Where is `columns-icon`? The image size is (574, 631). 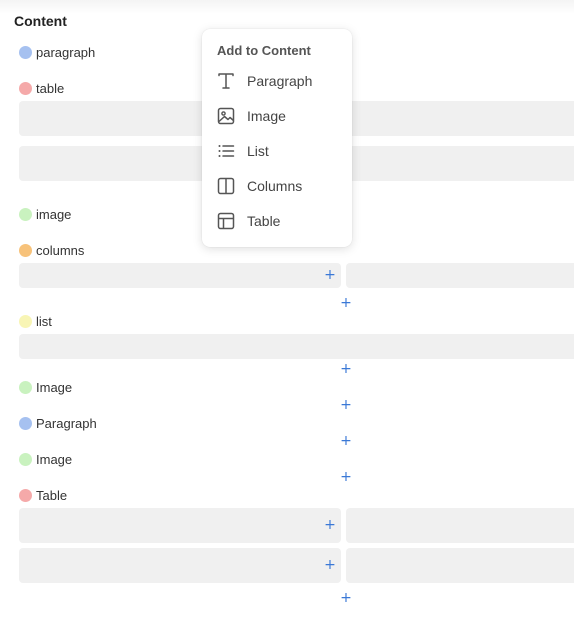
columns-icon is located at coordinates (226, 186).